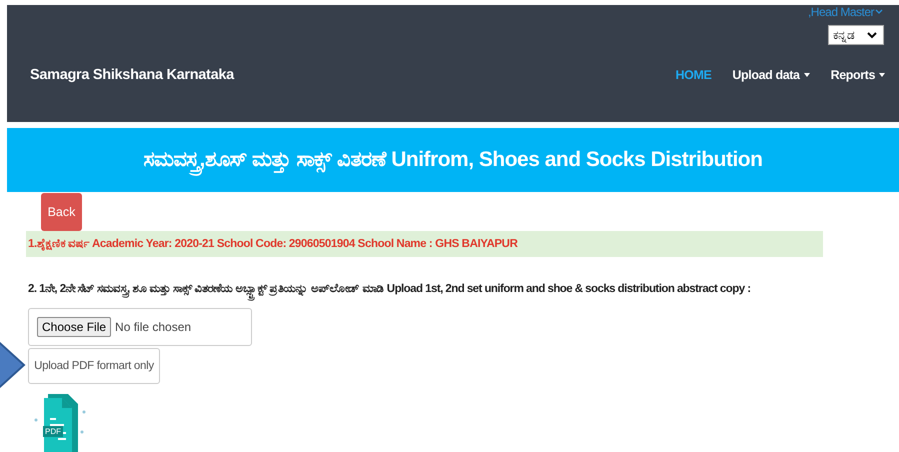  What do you see at coordinates (771, 75) in the screenshot?
I see `nav-link: Upload data` at bounding box center [771, 75].